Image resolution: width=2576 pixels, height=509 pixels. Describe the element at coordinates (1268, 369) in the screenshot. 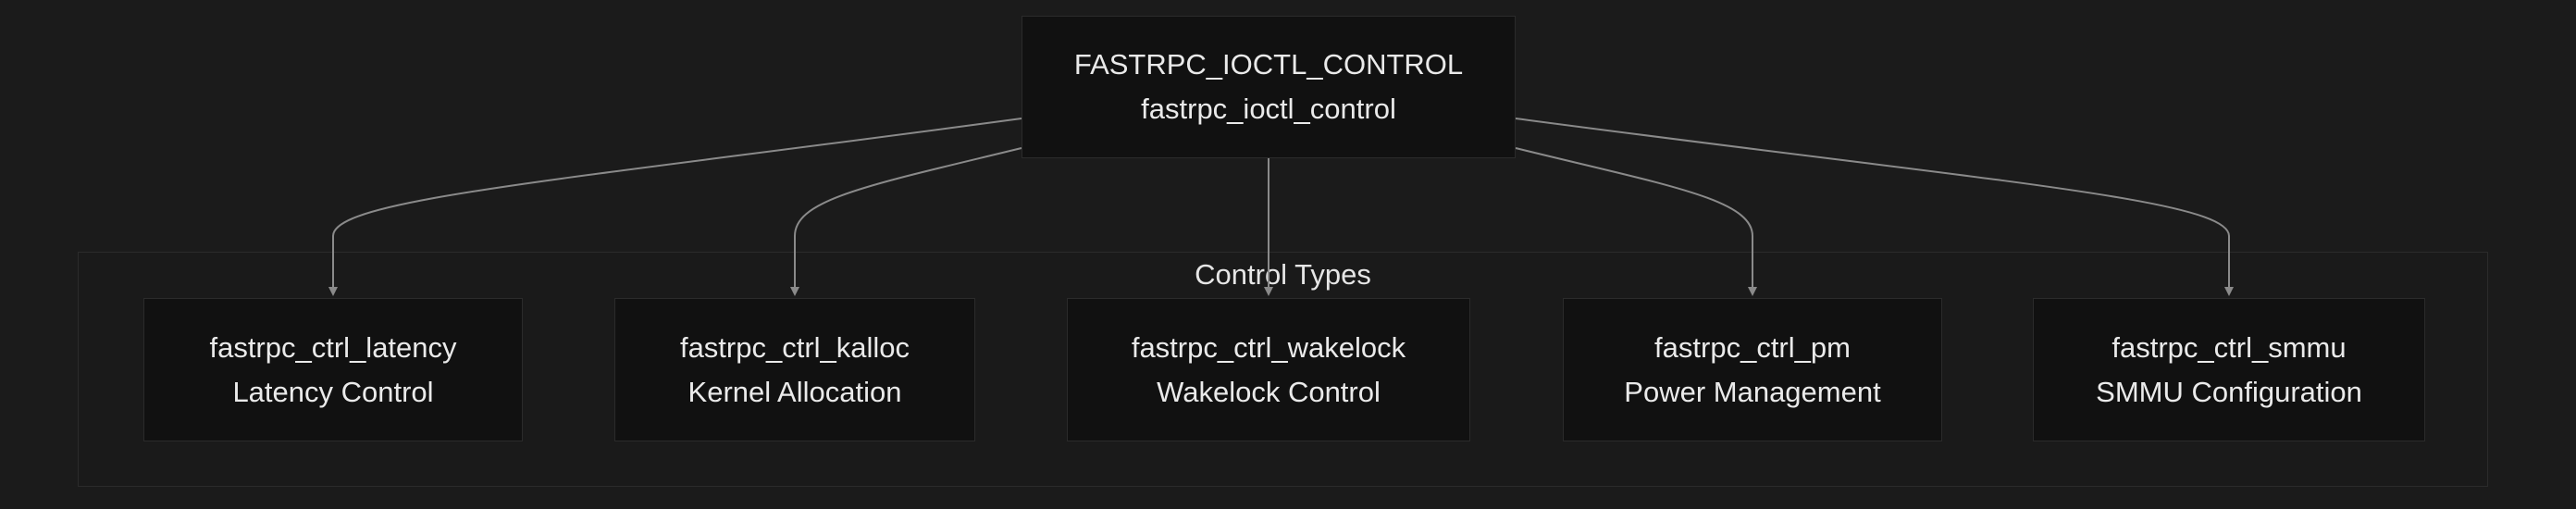

I see `node-ctrl-wakelock: fastrpc_ctrl_wakelock Wakelock Control` at that location.